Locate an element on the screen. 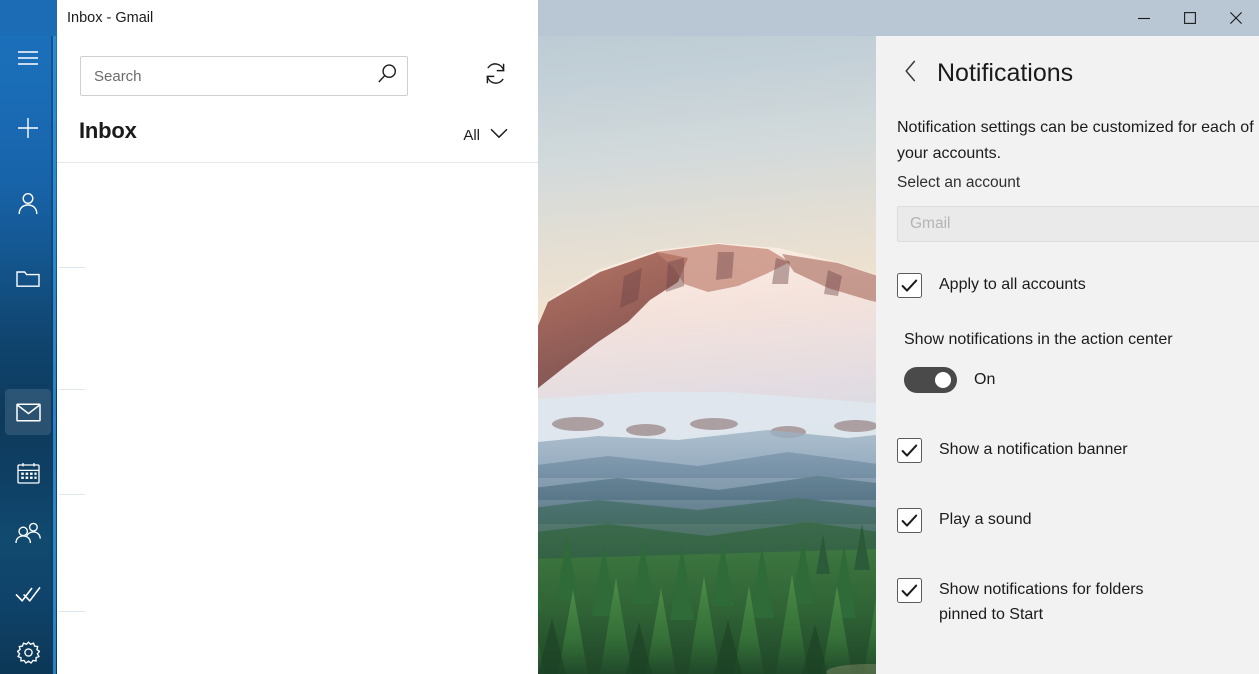  nav-menu-toggle is located at coordinates (28, 58).